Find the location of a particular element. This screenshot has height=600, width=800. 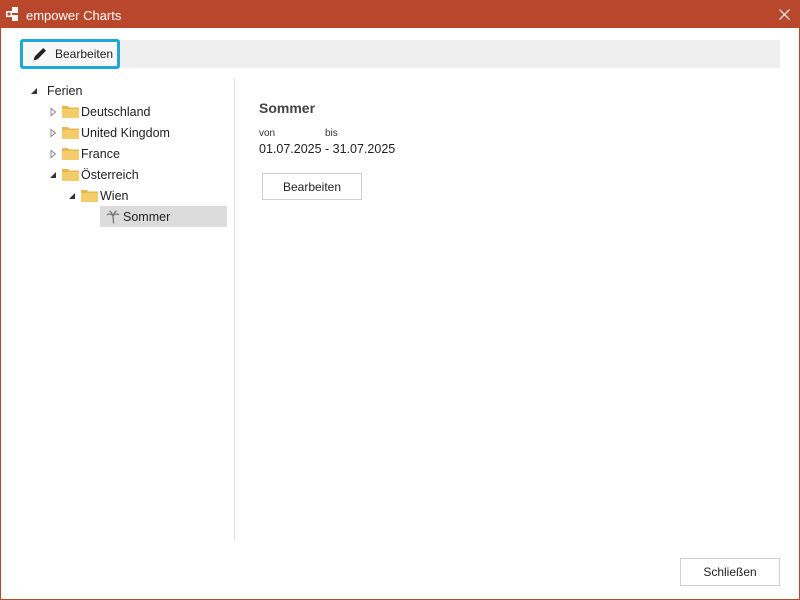

toolbar-edit-button: Bearbeiten is located at coordinates (70, 54).